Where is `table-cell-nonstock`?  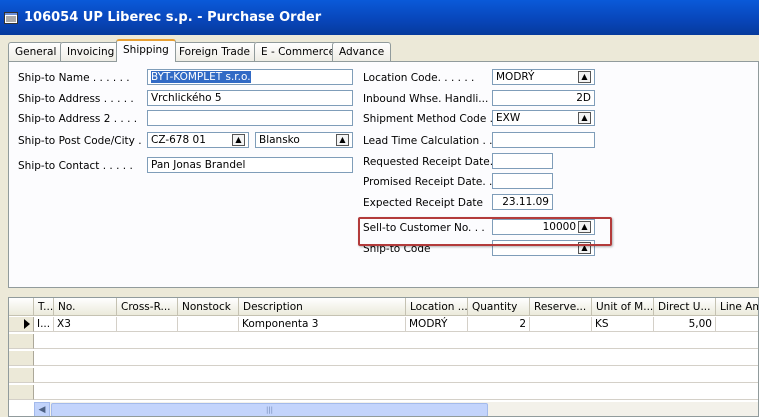 table-cell-nonstock is located at coordinates (208, 324).